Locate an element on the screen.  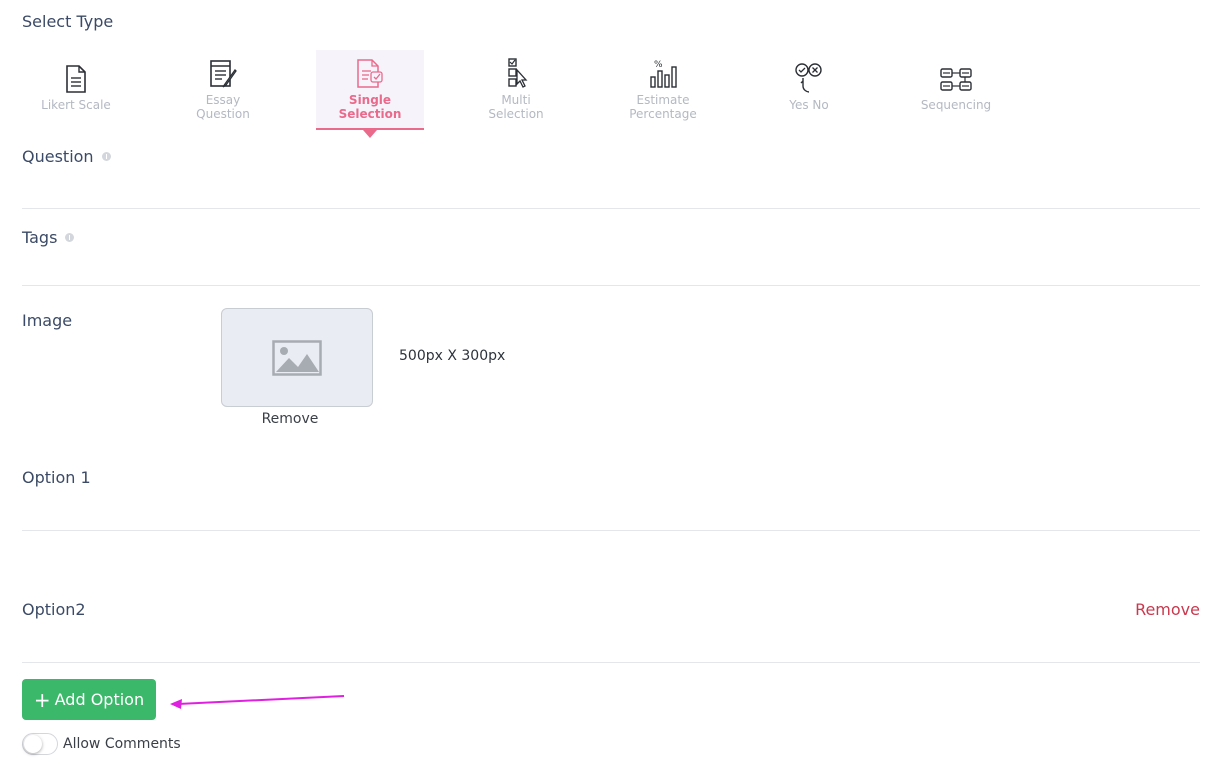
option-1-divider is located at coordinates (611, 530).